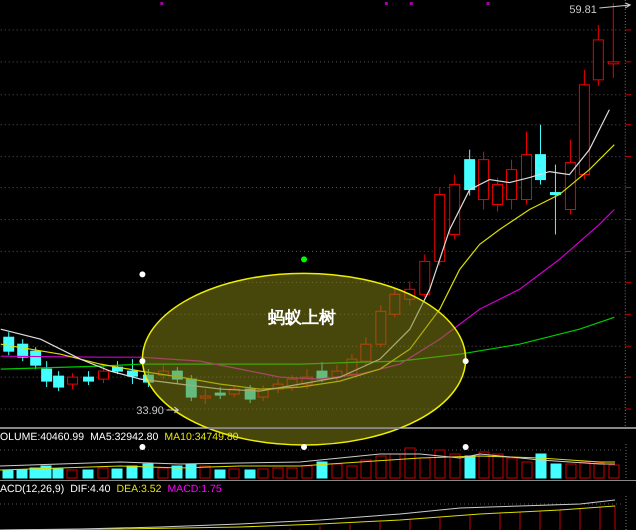 The width and height of the screenshot is (636, 530). I want to click on annotation-label: 蚂蚁上树, so click(302, 317).